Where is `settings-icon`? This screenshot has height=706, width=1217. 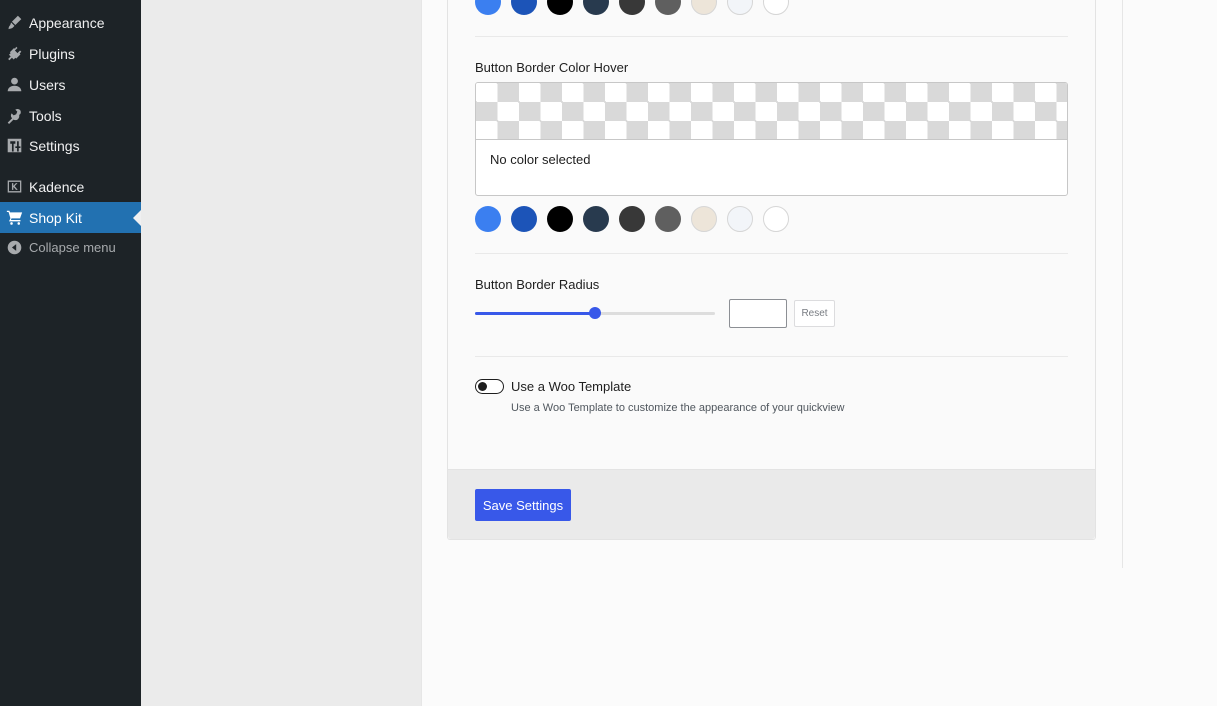
settings-icon is located at coordinates (14, 146).